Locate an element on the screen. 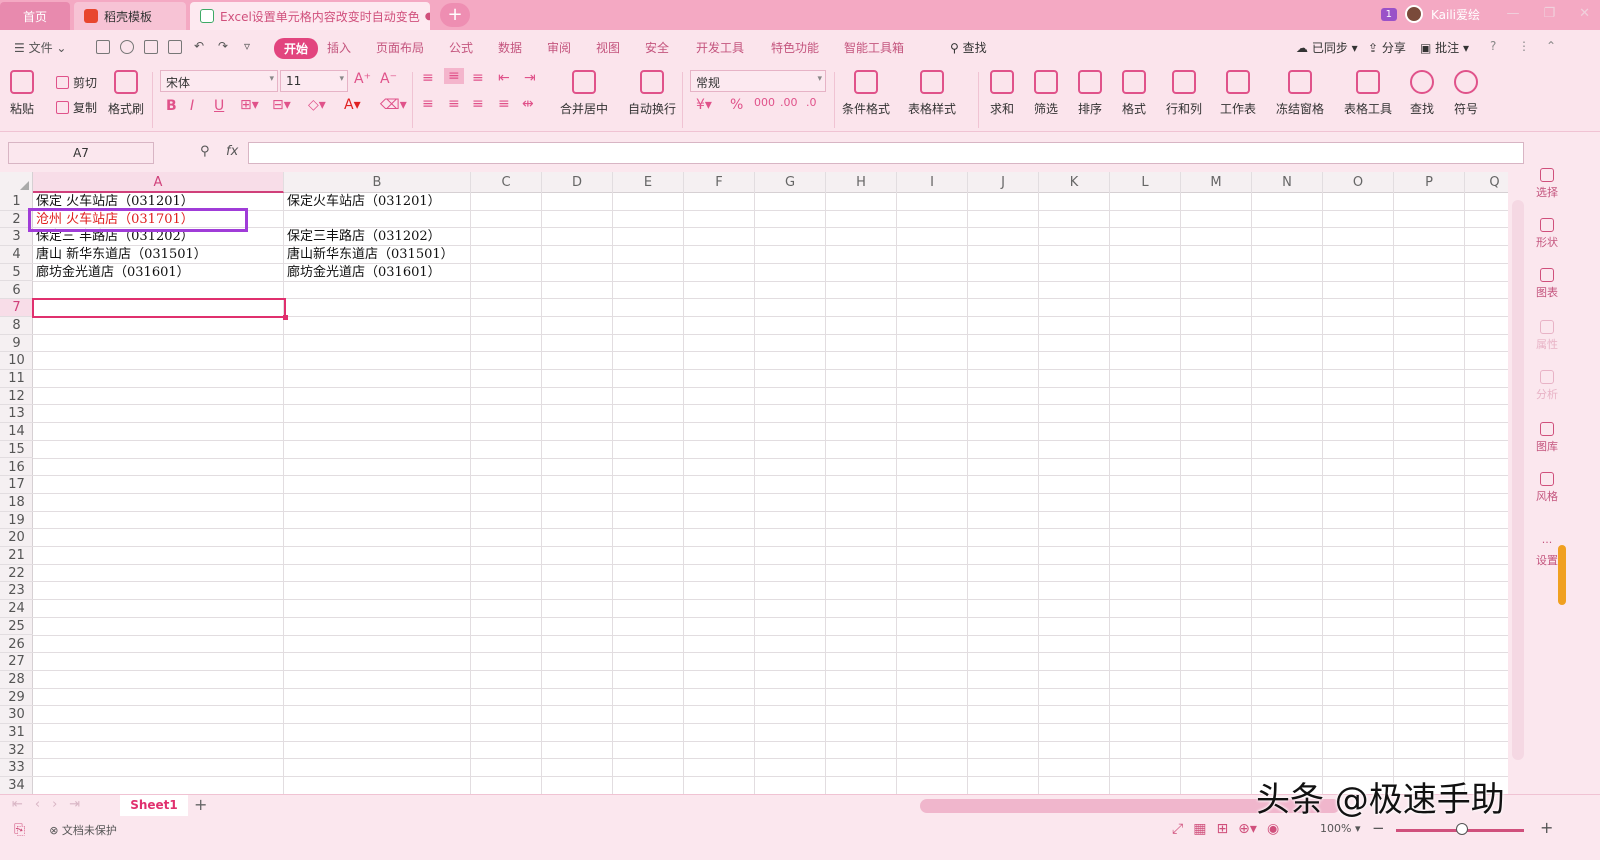 The height and width of the screenshot is (860, 1600). underline-button: U is located at coordinates (219, 106).